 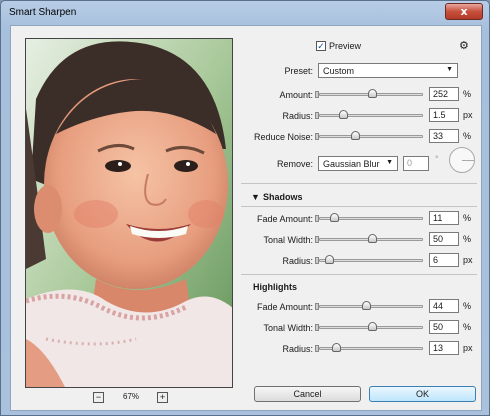 What do you see at coordinates (98, 397) in the screenshot?
I see `zoom-out-button: −` at bounding box center [98, 397].